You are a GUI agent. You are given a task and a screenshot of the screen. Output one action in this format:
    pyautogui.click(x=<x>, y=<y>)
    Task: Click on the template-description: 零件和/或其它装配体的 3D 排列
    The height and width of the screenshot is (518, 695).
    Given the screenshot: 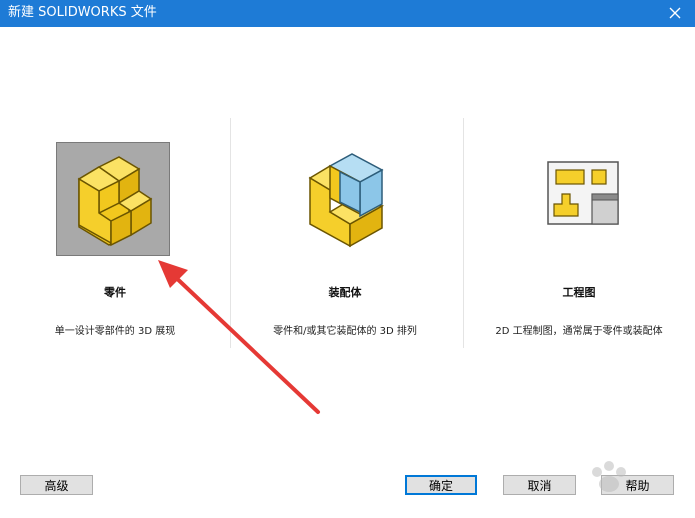 What is the action you would take?
    pyautogui.click(x=345, y=331)
    